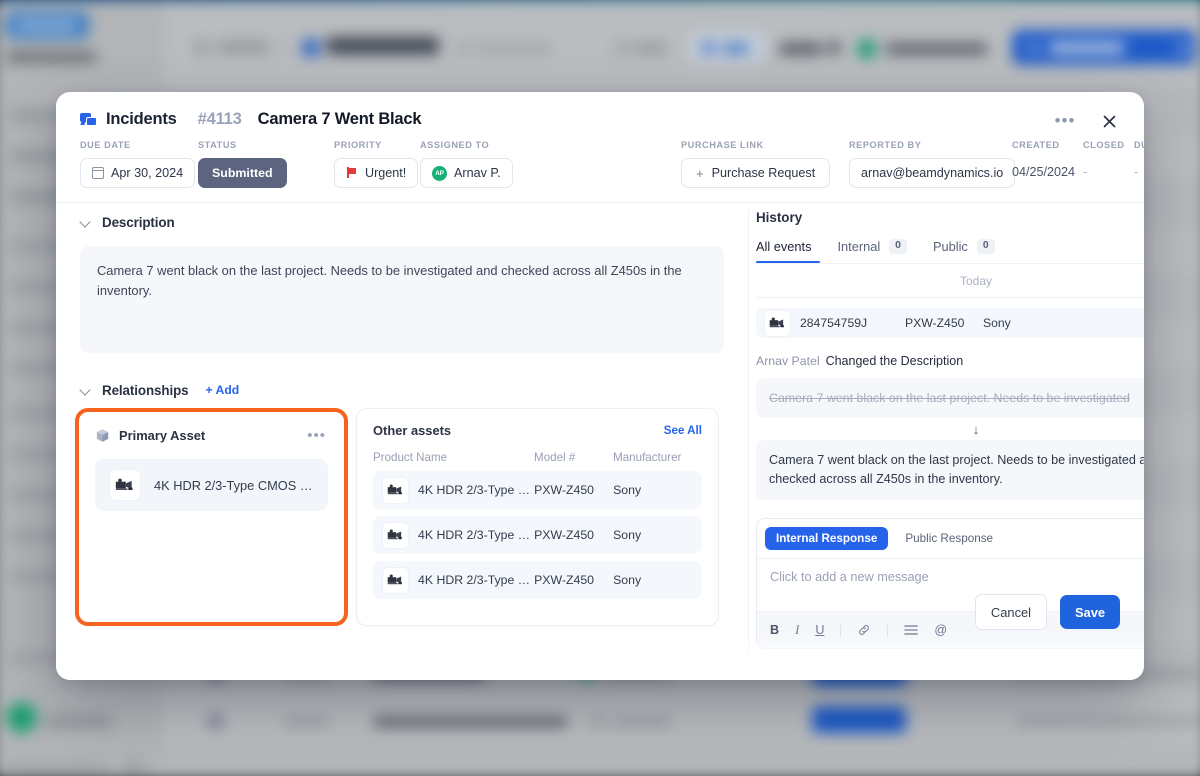 This screenshot has width=1200, height=776. What do you see at coordinates (1011, 612) in the screenshot?
I see `cancel-button: Cancel` at bounding box center [1011, 612].